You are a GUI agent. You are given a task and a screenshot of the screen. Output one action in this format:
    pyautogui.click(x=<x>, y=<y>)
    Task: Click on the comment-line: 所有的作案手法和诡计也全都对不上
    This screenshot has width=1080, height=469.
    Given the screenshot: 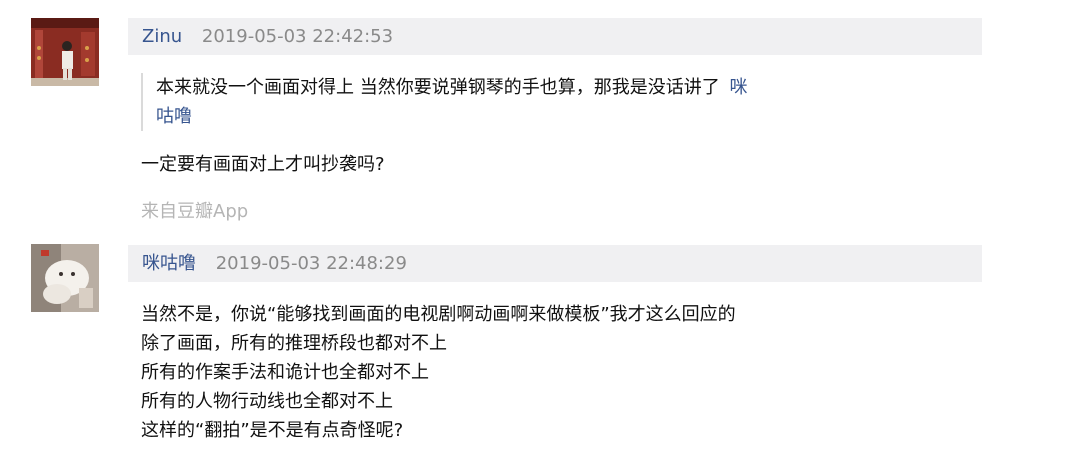 What is the action you would take?
    pyautogui.click(x=285, y=372)
    